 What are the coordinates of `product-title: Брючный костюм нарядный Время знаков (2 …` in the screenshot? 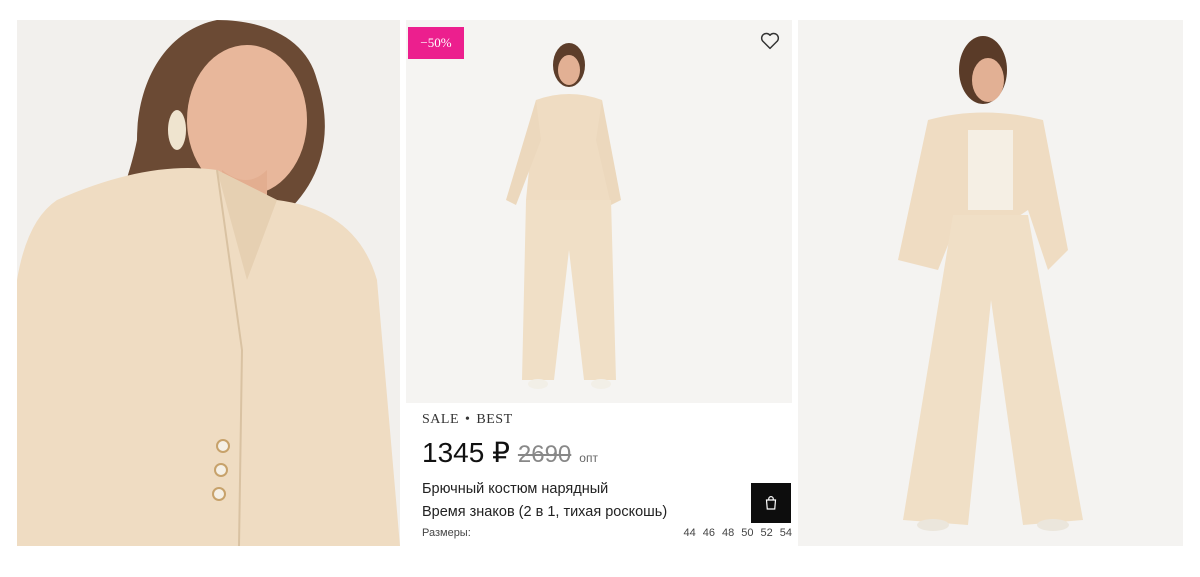 It's located at (572, 501).